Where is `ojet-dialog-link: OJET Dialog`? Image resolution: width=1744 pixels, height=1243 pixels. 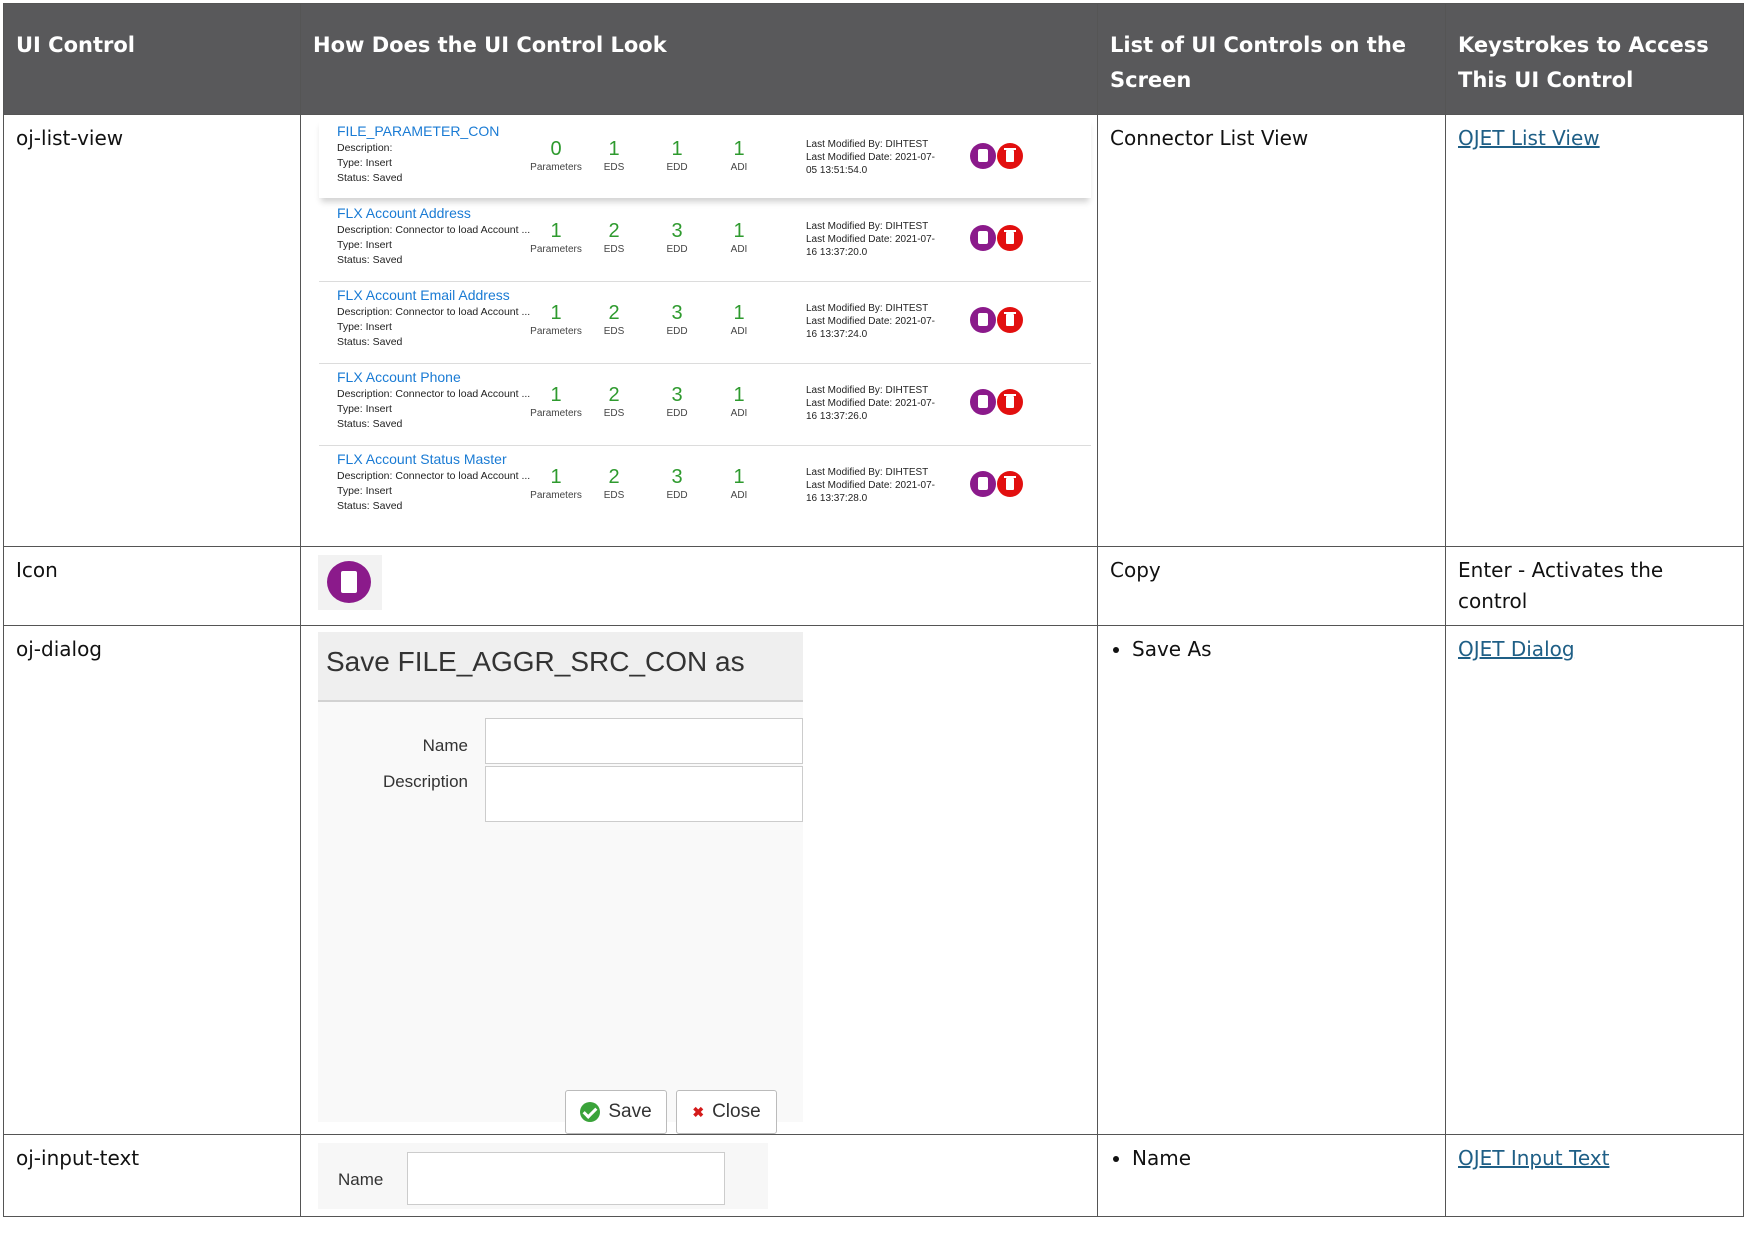
ojet-dialog-link: OJET Dialog is located at coordinates (1516, 649).